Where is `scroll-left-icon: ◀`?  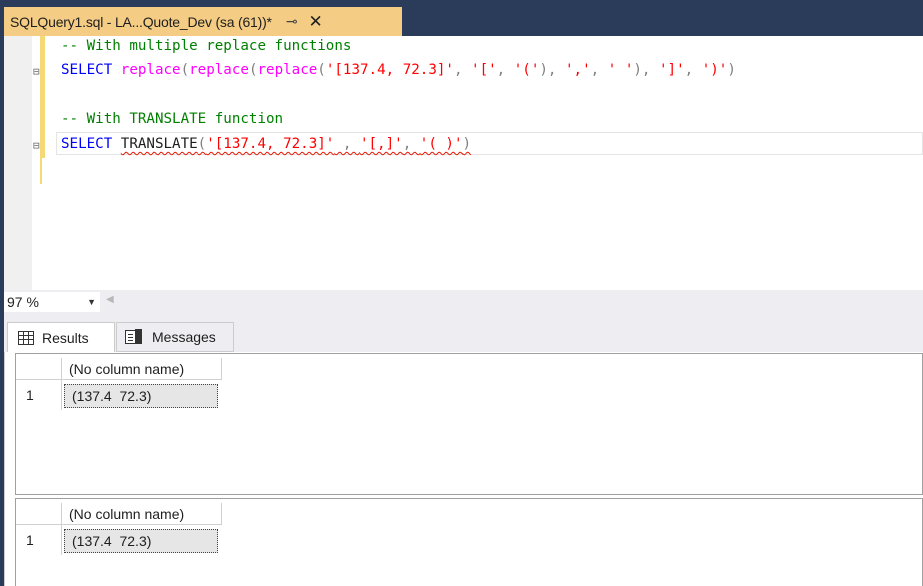 scroll-left-icon: ◀ is located at coordinates (110, 299).